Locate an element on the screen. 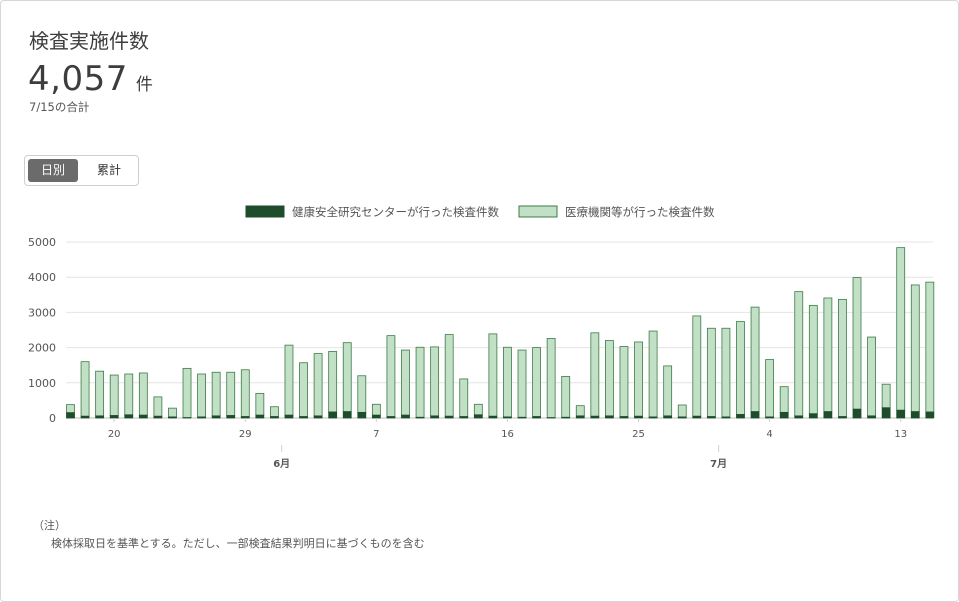  x-tick-label: 16 is located at coordinates (507, 434).